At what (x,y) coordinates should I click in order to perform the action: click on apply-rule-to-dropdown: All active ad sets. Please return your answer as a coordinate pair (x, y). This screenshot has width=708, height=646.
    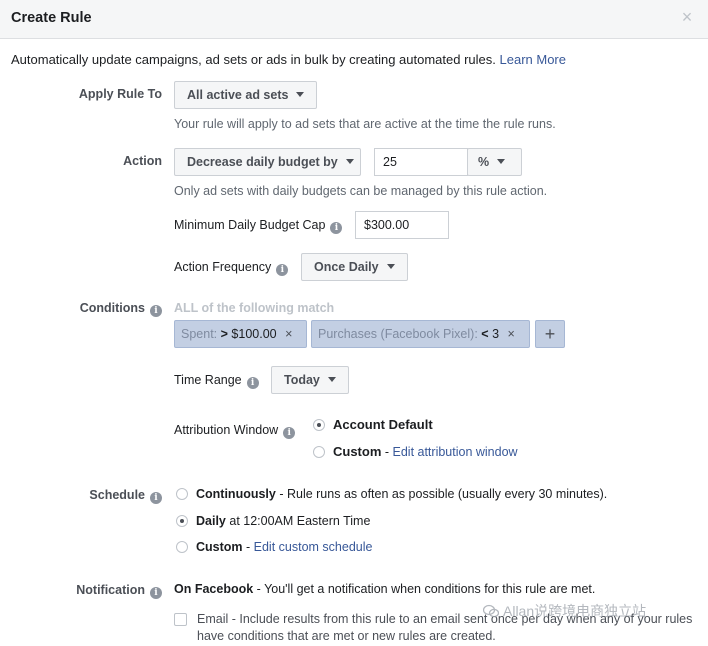
    Looking at the image, I should click on (246, 95).